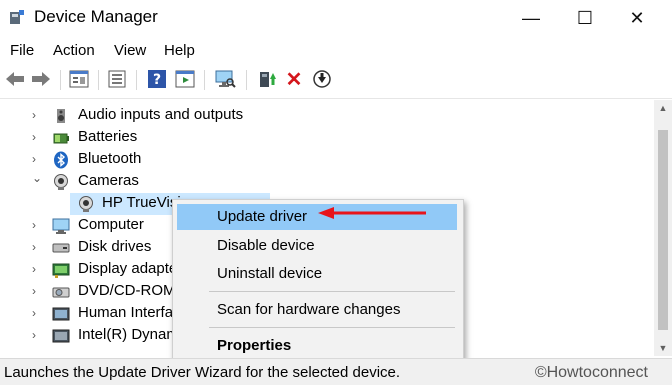 This screenshot has height=385, width=672. What do you see at coordinates (61, 138) in the screenshot?
I see `battery-icon` at bounding box center [61, 138].